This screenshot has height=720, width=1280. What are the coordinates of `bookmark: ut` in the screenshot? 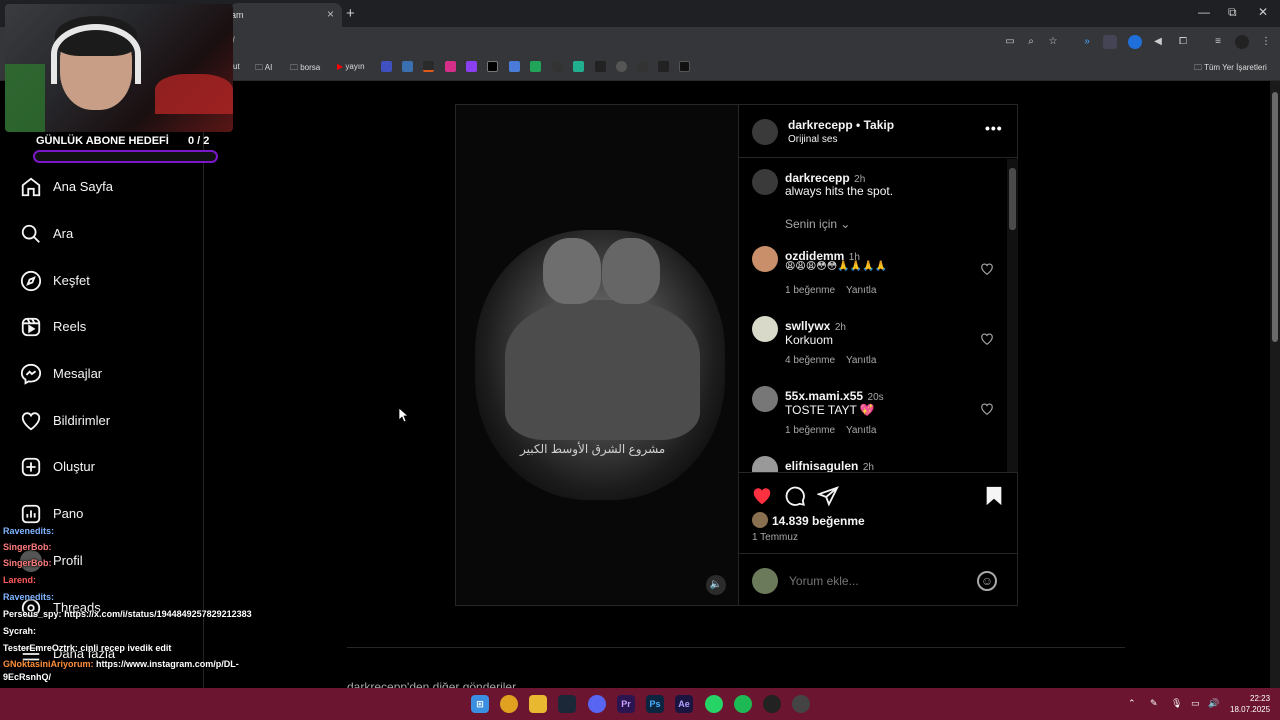 It's located at (236, 66).